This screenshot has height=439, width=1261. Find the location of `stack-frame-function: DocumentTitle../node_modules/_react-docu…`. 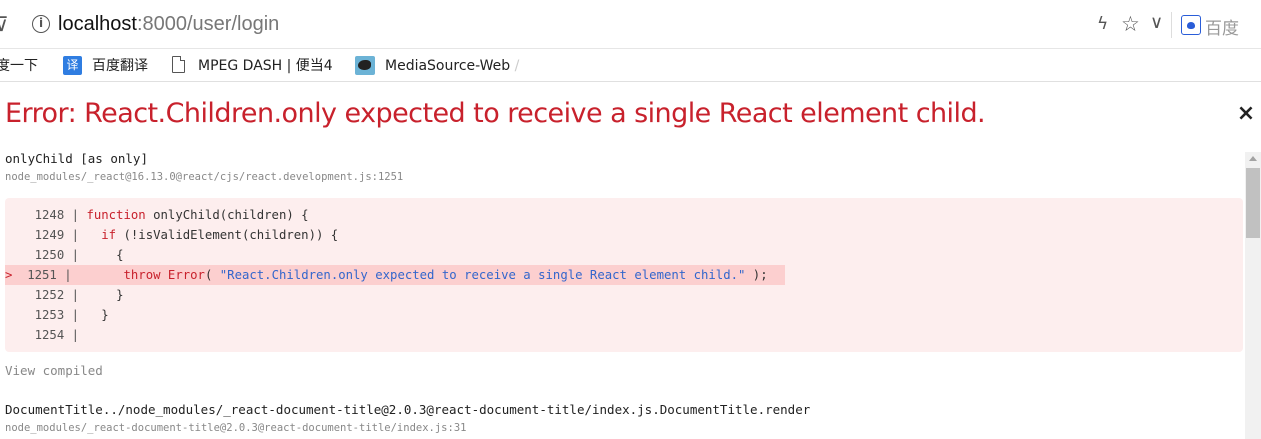

stack-frame-function: DocumentTitle../node_modules/_react-docu… is located at coordinates (408, 409).